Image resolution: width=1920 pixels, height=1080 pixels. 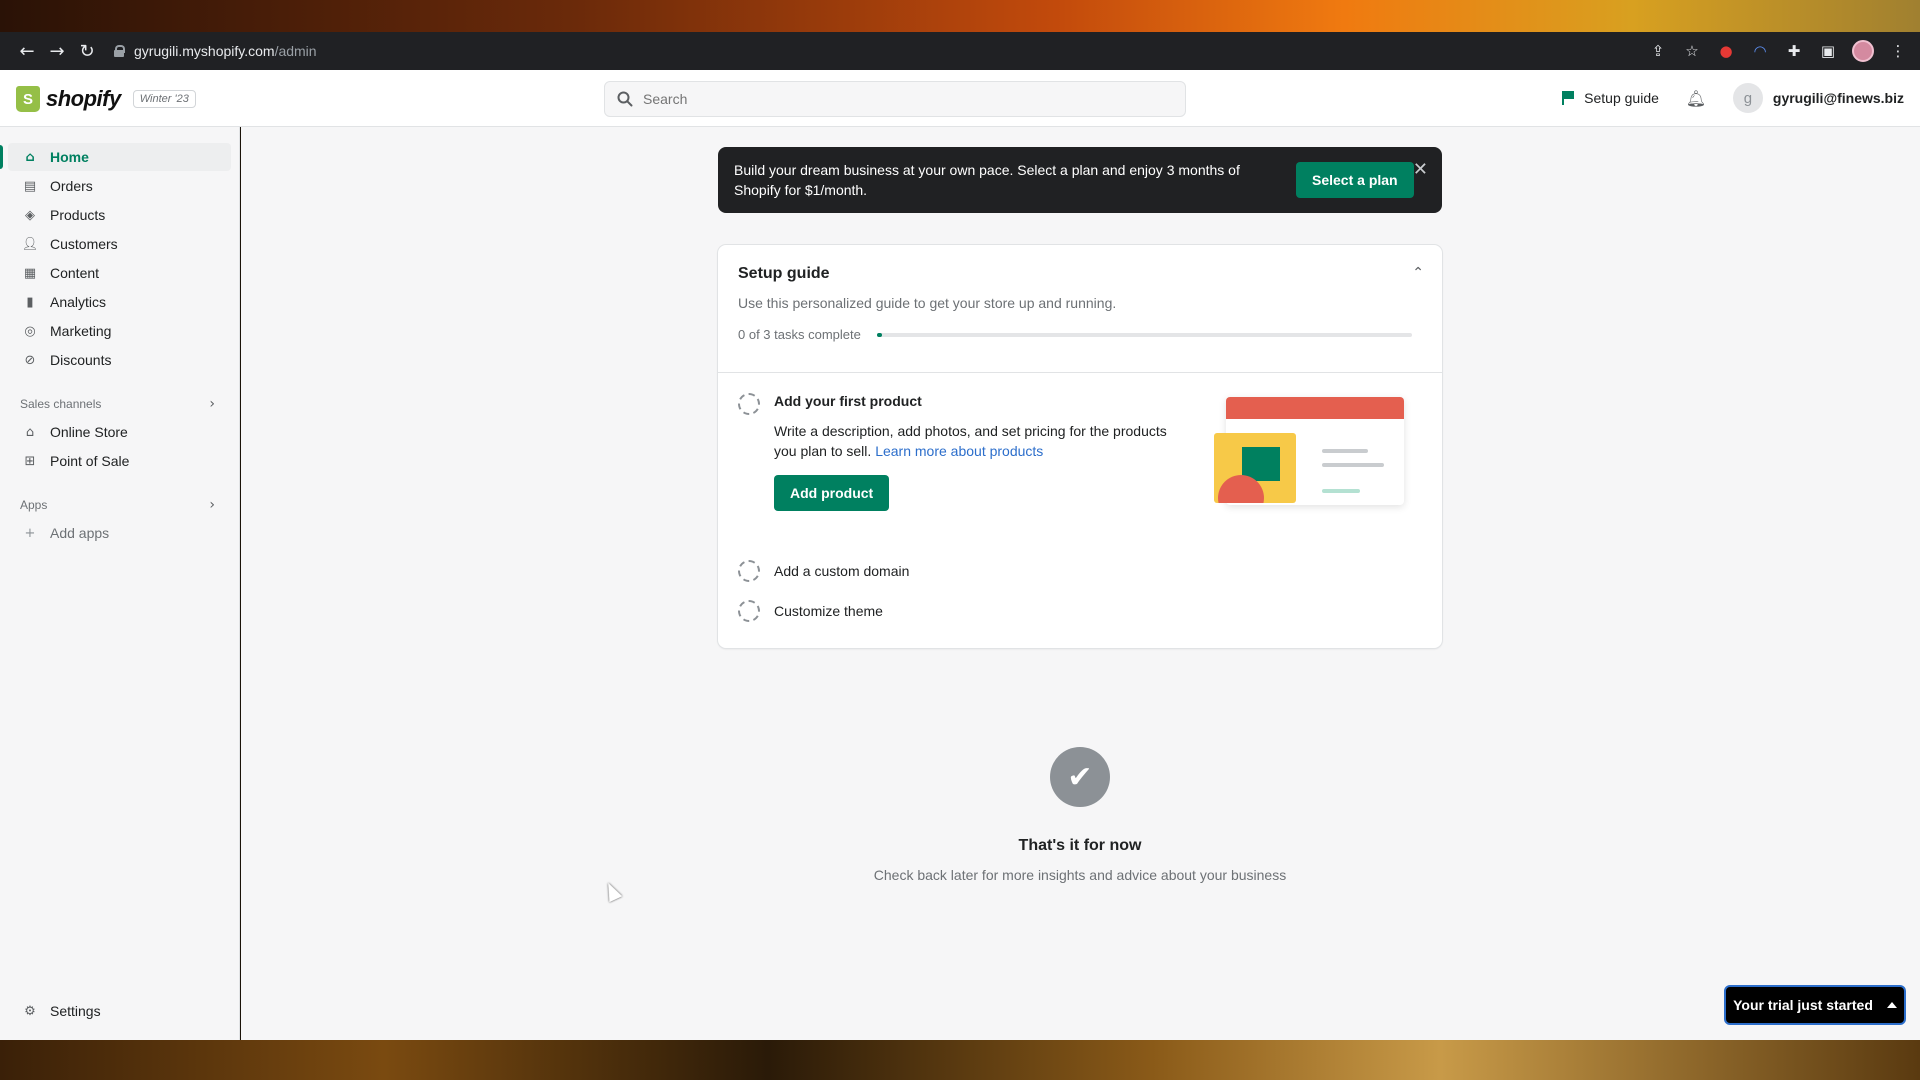 I want to click on sidebar-item-orders: ▤ Orders, so click(x=119, y=186).